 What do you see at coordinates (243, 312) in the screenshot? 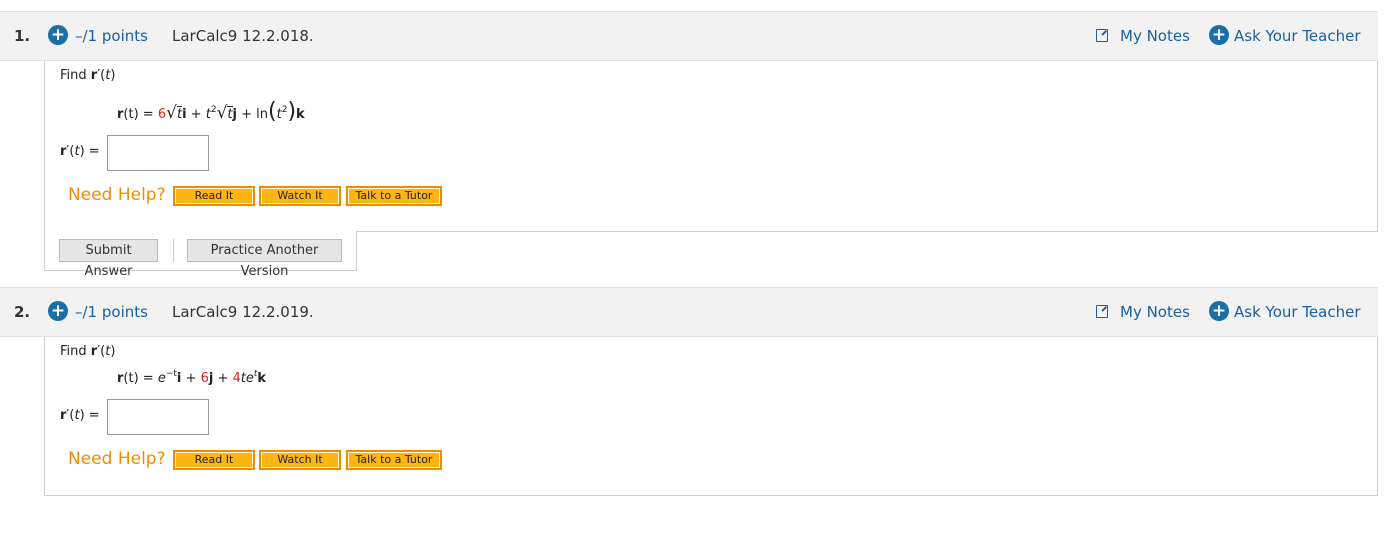
I see `question-code: LarCalc9 12.2.019.` at bounding box center [243, 312].